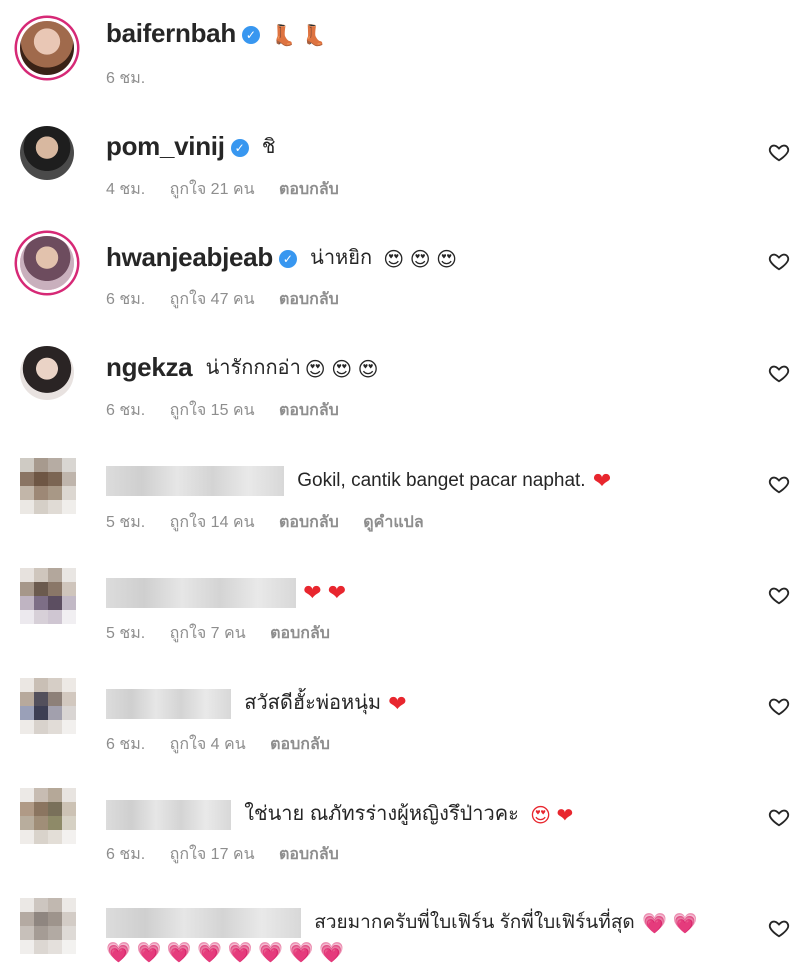  I want to click on username: hwanjeabjeab, so click(189, 257).